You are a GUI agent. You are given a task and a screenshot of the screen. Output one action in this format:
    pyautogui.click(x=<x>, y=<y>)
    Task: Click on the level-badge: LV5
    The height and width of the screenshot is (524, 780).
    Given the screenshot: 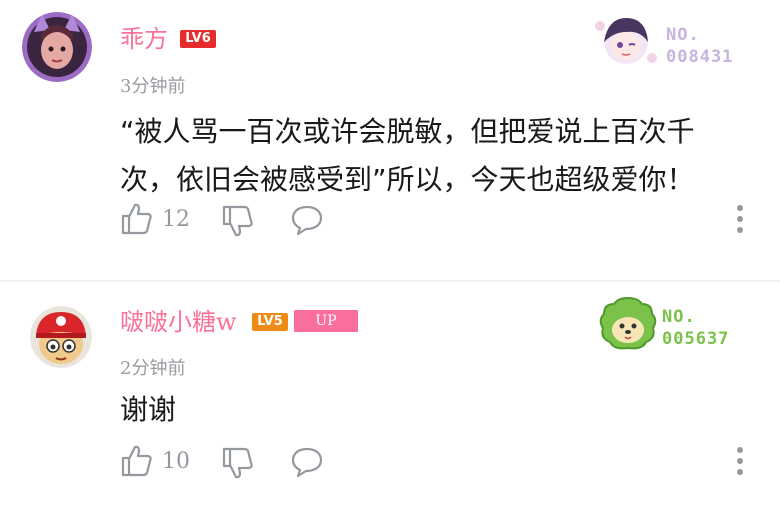 What is the action you would take?
    pyautogui.click(x=270, y=322)
    